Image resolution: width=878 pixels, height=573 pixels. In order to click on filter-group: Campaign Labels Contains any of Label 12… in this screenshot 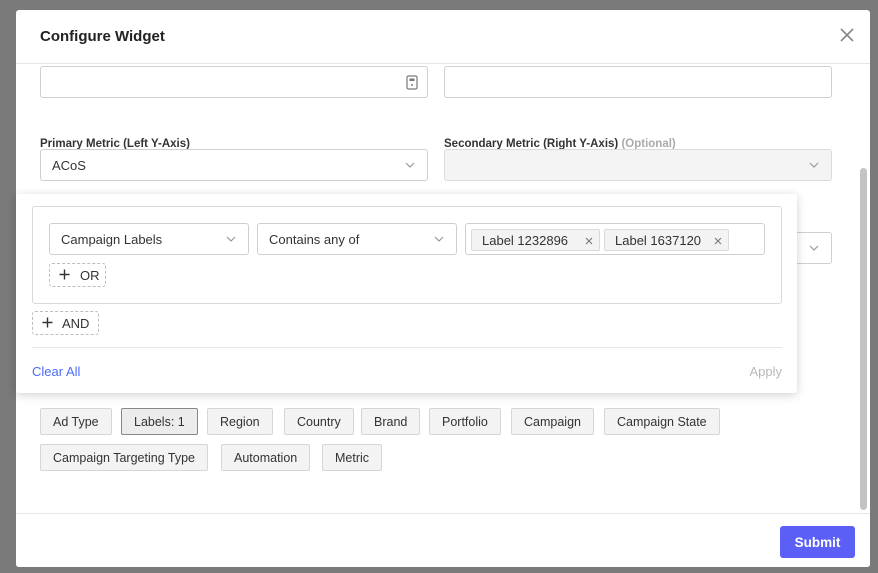, I will do `click(407, 255)`.